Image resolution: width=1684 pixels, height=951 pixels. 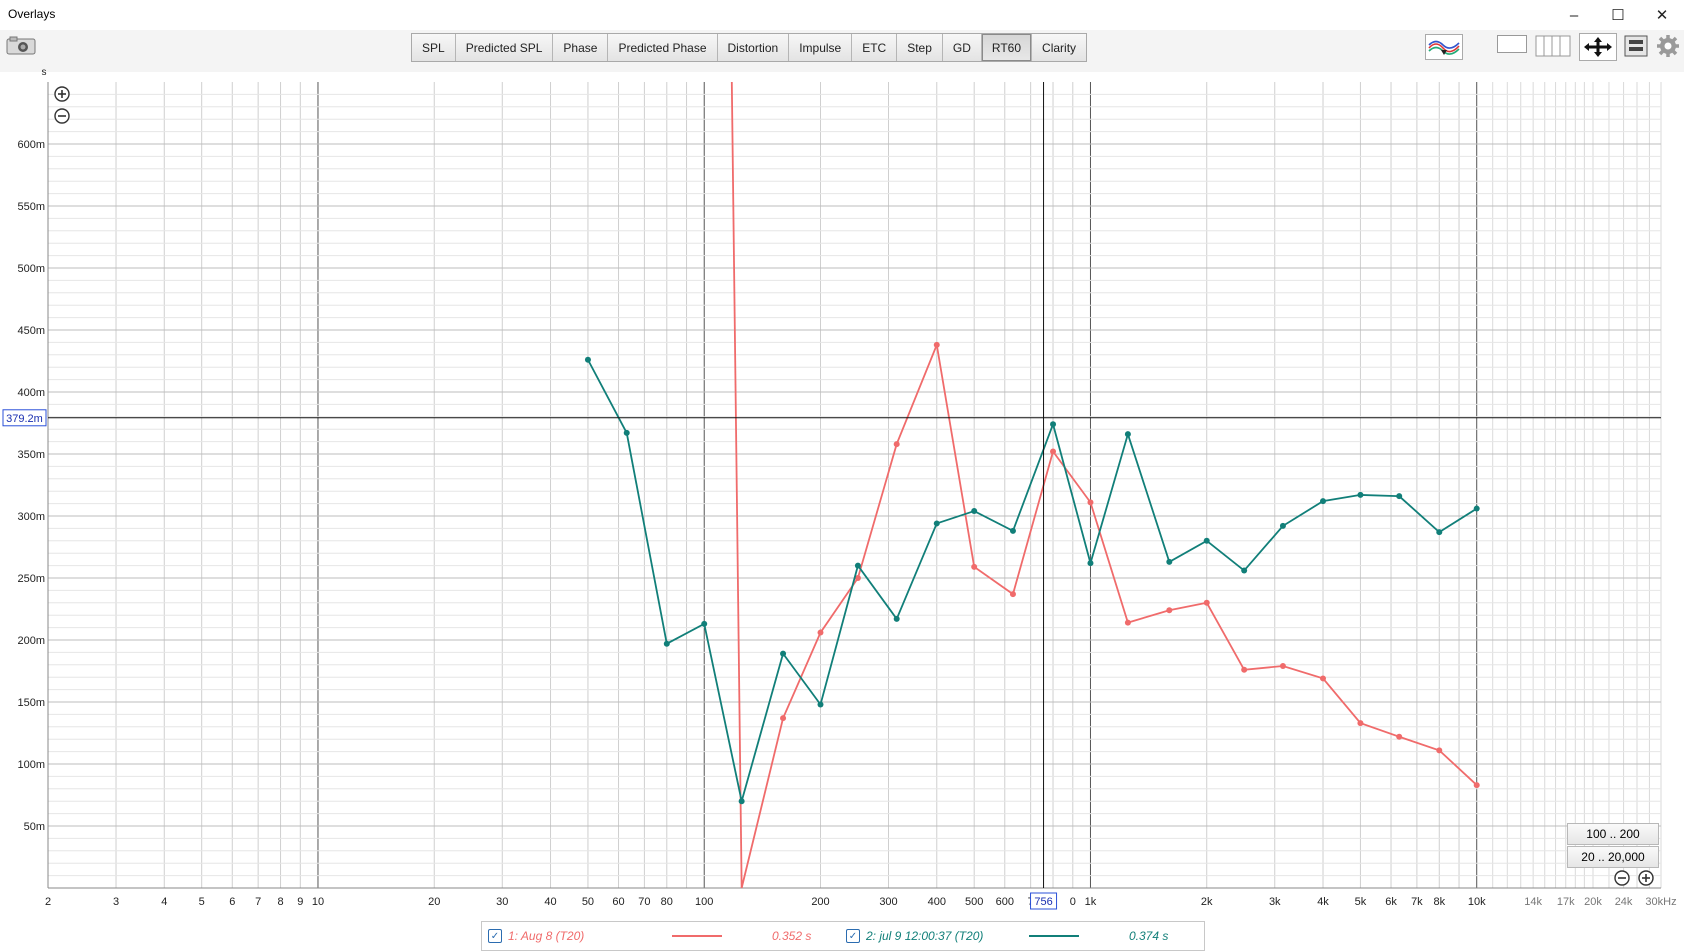 What do you see at coordinates (1391, 902) in the screenshot?
I see `x-tick-label: 6k` at bounding box center [1391, 902].